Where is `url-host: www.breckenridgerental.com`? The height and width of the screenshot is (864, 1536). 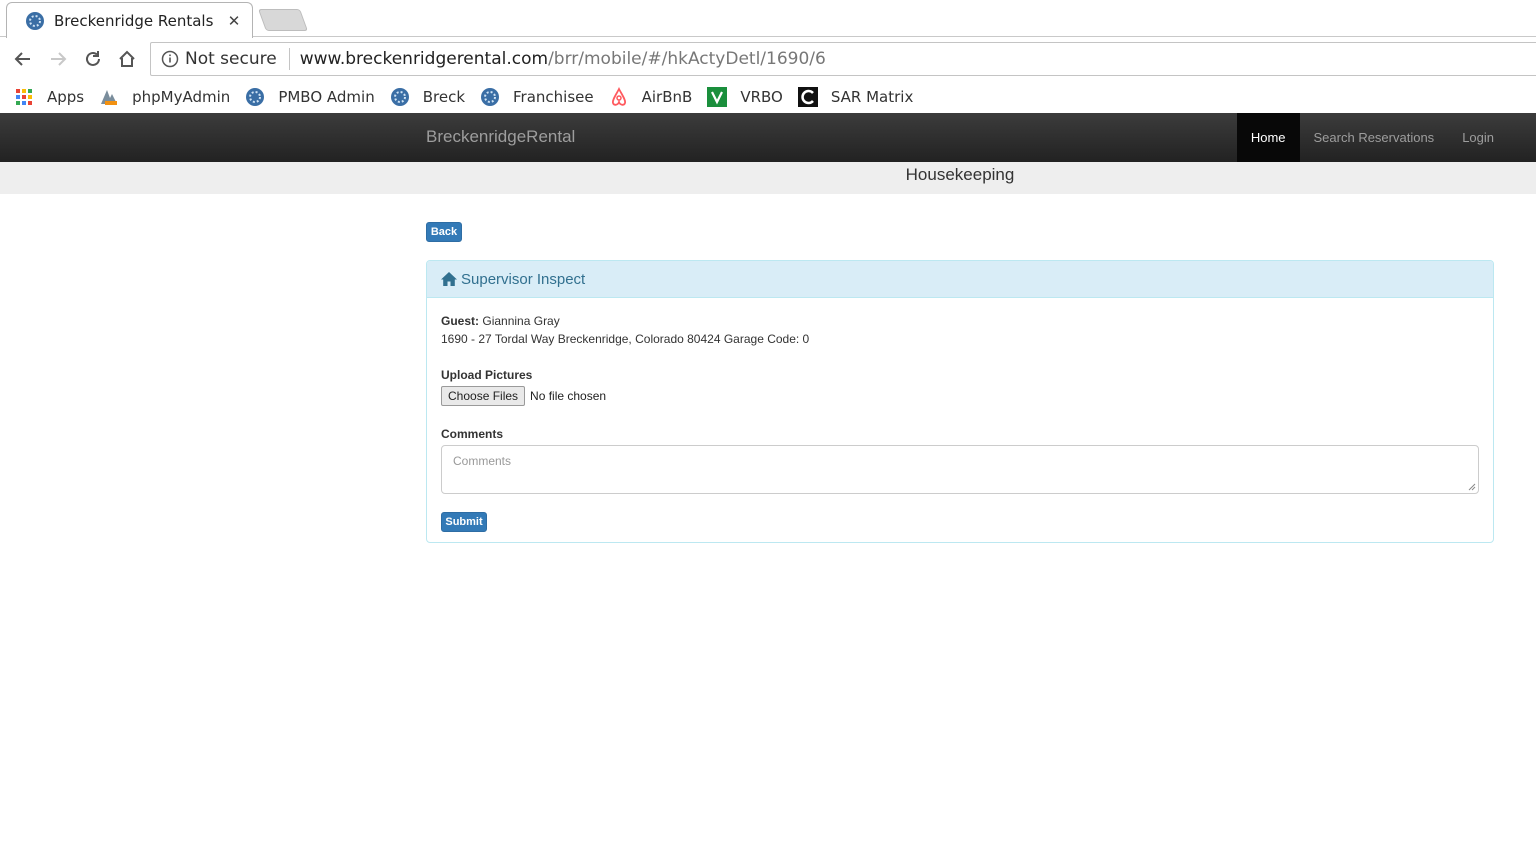 url-host: www.breckenridgerental.com is located at coordinates (424, 59).